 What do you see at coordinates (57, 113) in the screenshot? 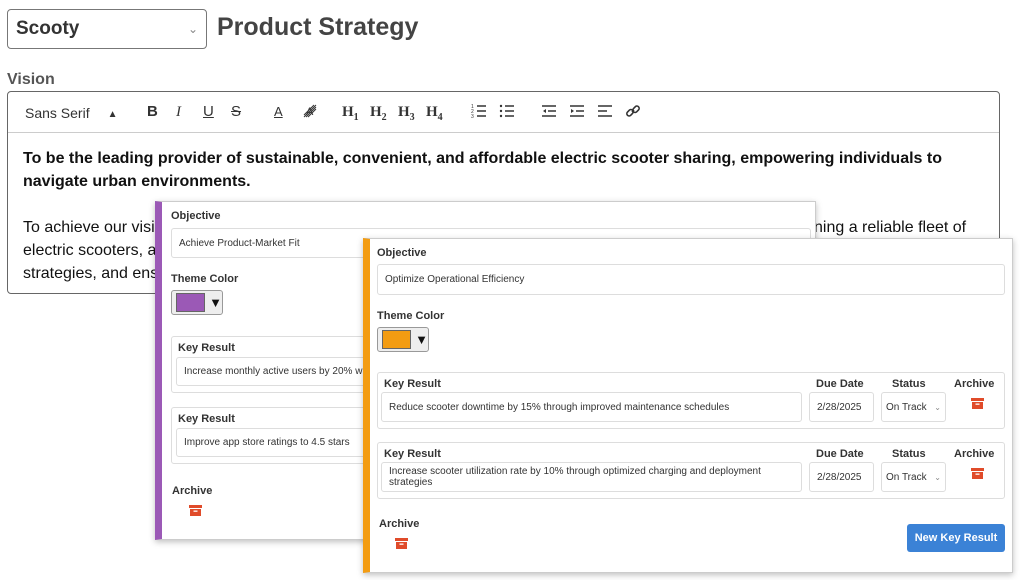
I see `font-picker-label: Sans Serif` at bounding box center [57, 113].